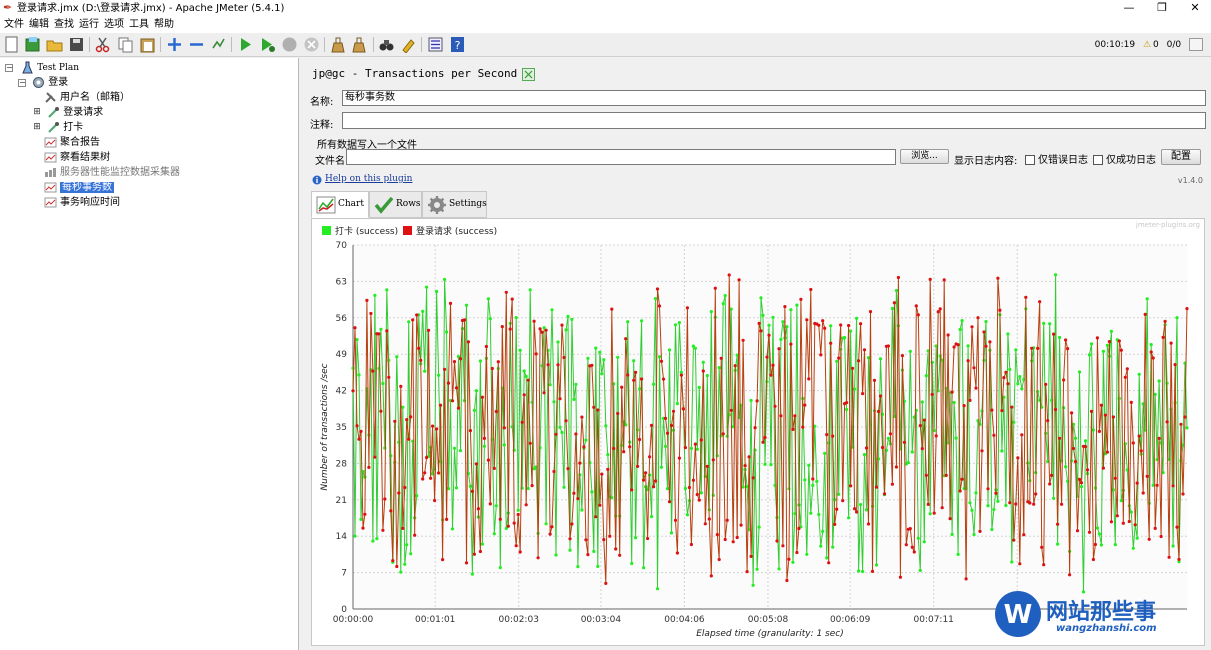 This screenshot has height=650, width=1211. I want to click on tree-node-perfmon-collector: 服务器性能监控数据采集器, so click(112, 172).